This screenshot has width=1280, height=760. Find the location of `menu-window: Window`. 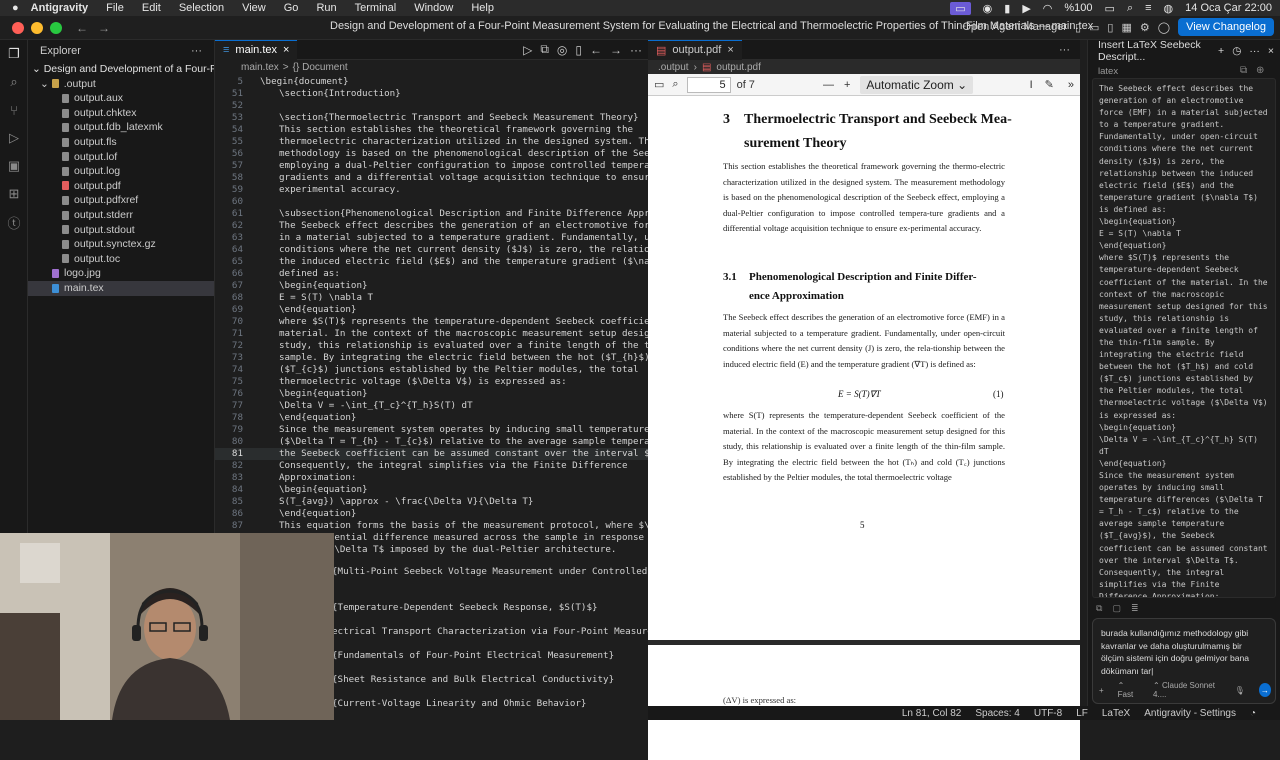

menu-window: Window is located at coordinates (433, 8).